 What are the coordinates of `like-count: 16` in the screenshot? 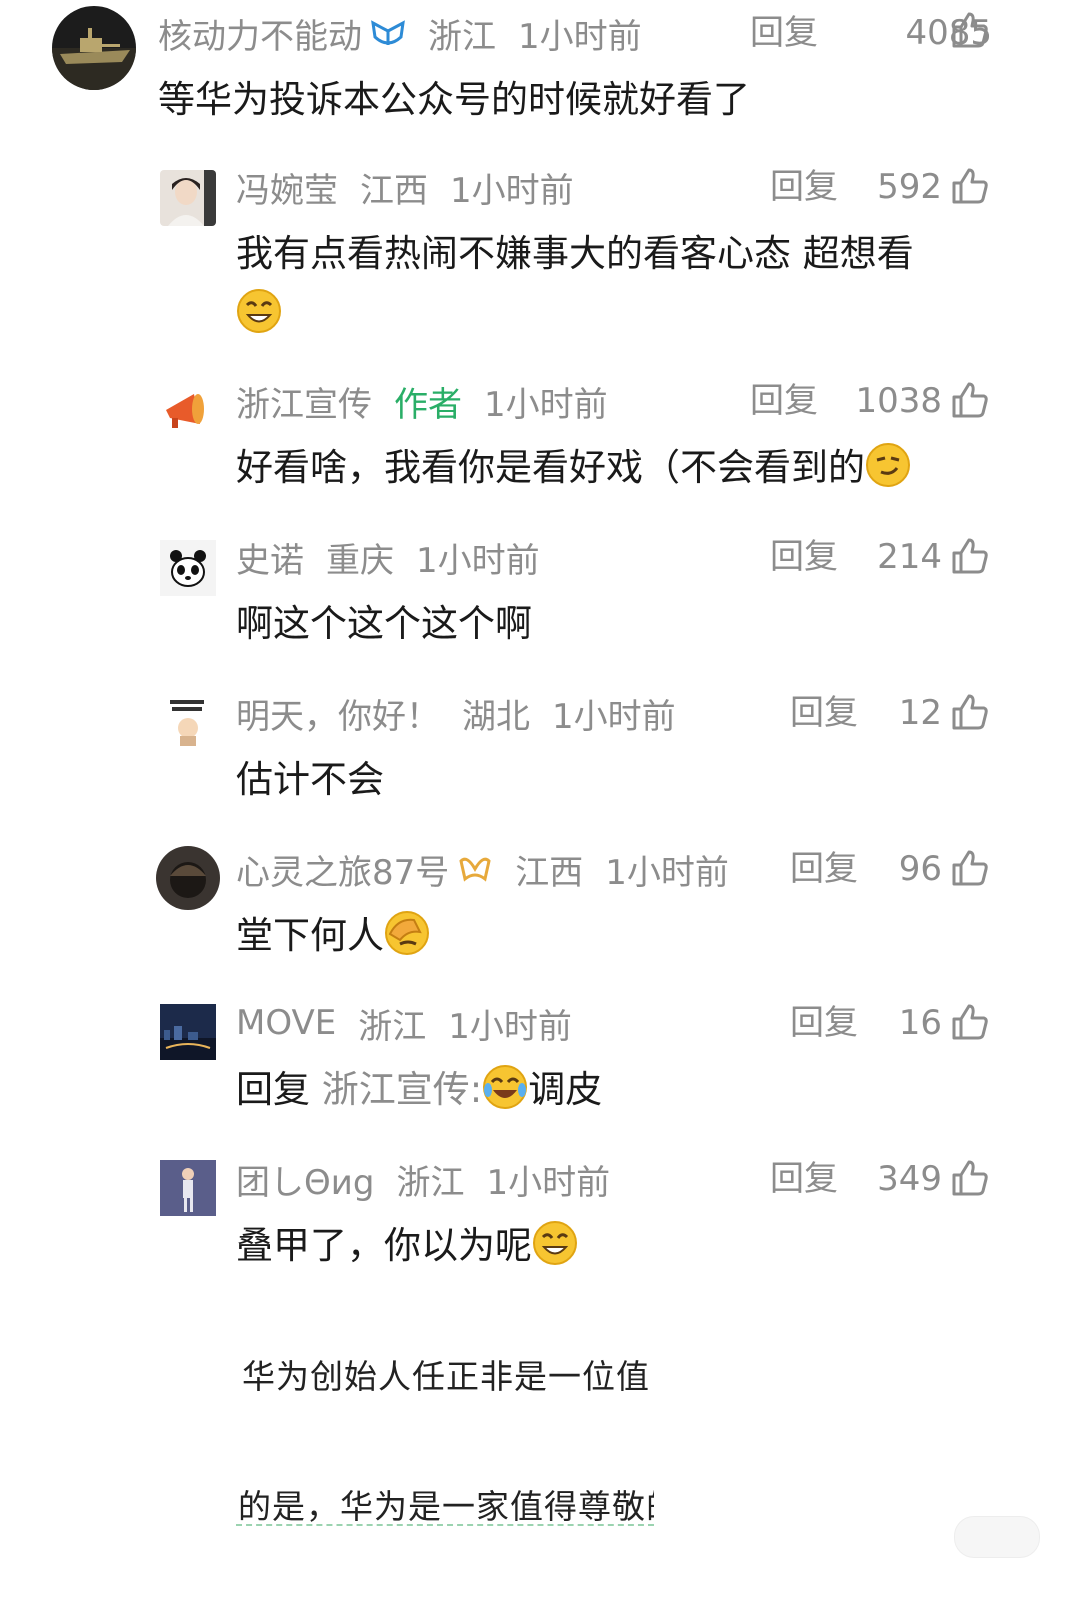 It's located at (920, 1023).